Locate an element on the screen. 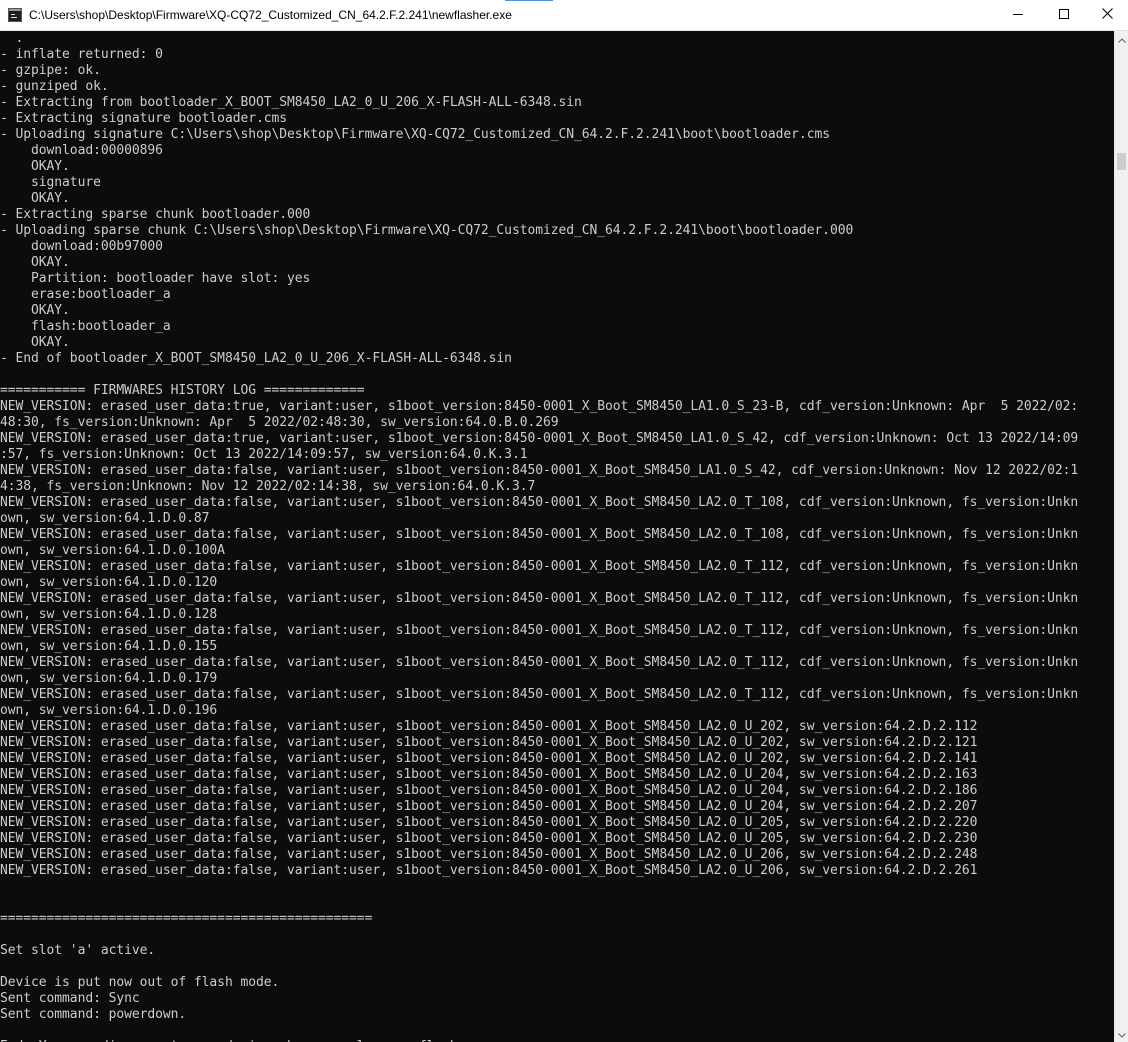  close-button is located at coordinates (1107, 15).